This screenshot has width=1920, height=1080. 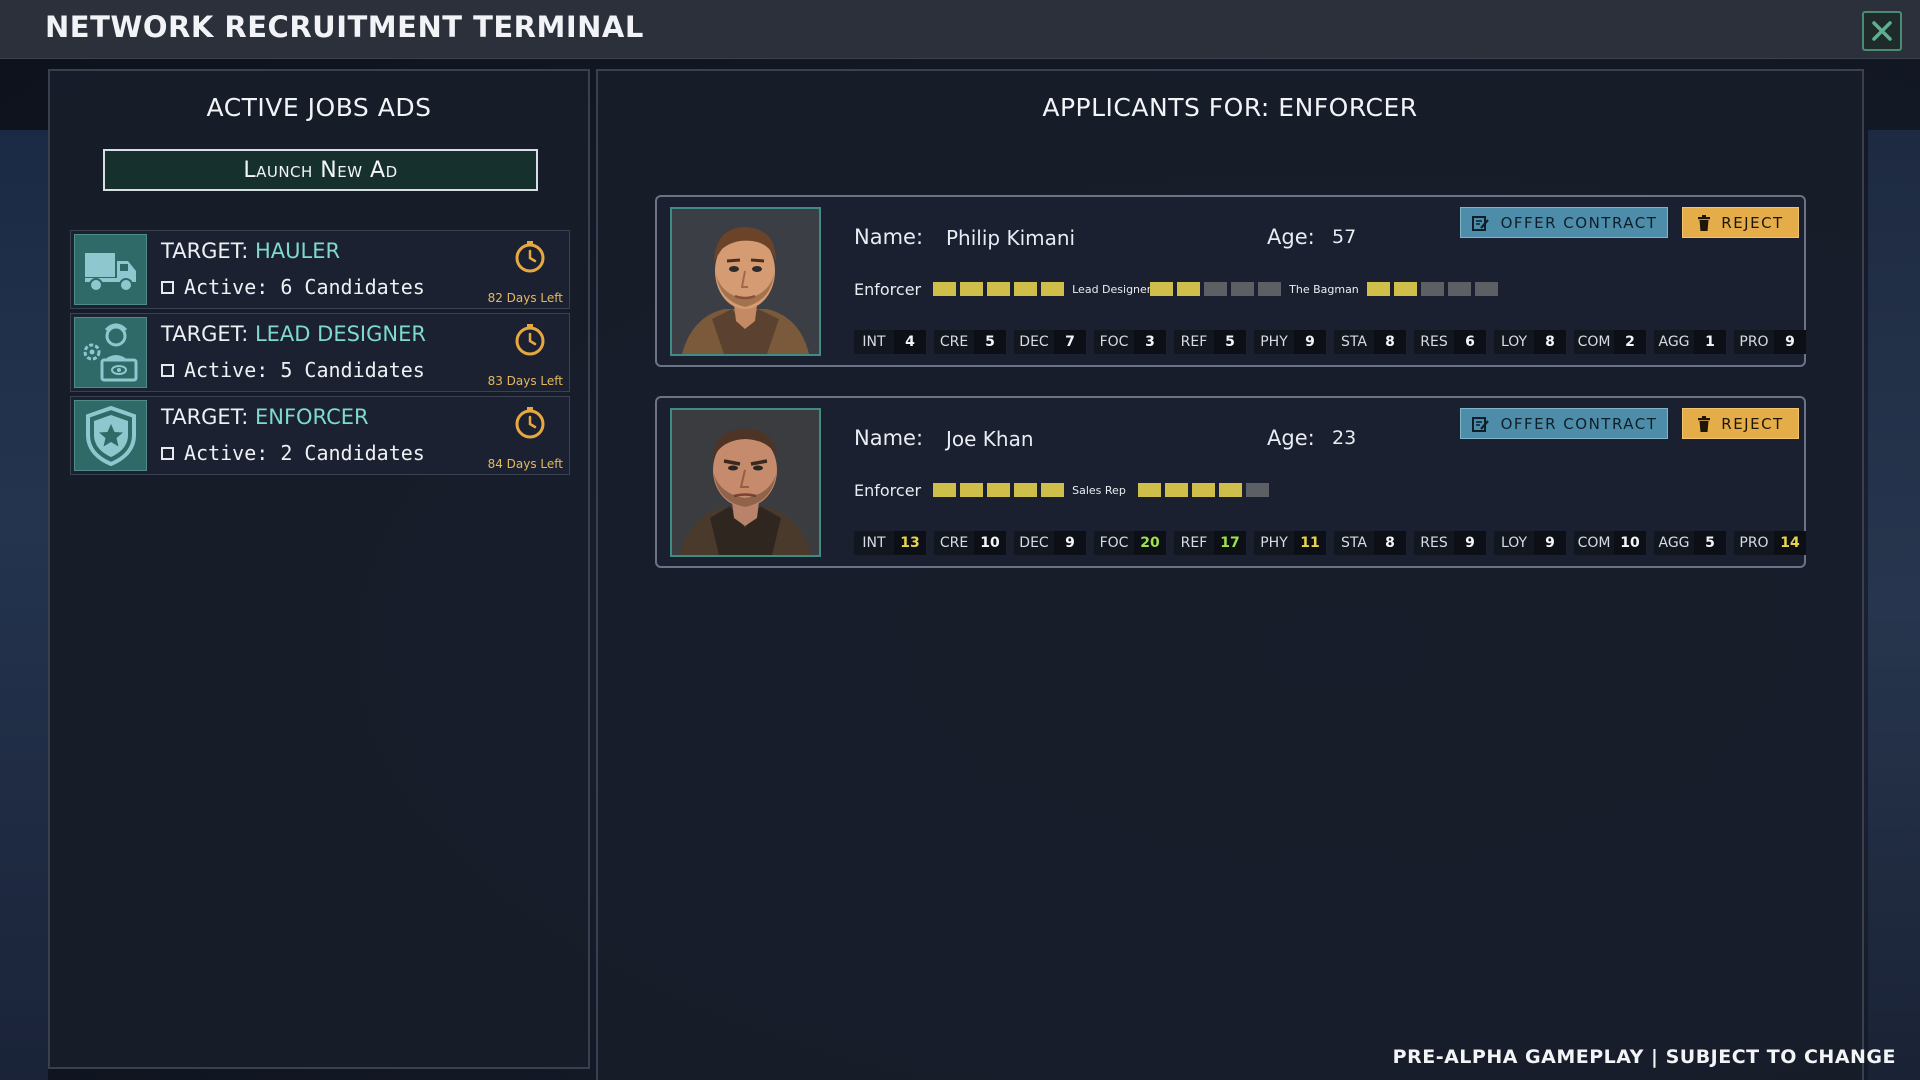 I want to click on skills-row: Enforcer Lead Designer The Bagman, so click(x=1180, y=289).